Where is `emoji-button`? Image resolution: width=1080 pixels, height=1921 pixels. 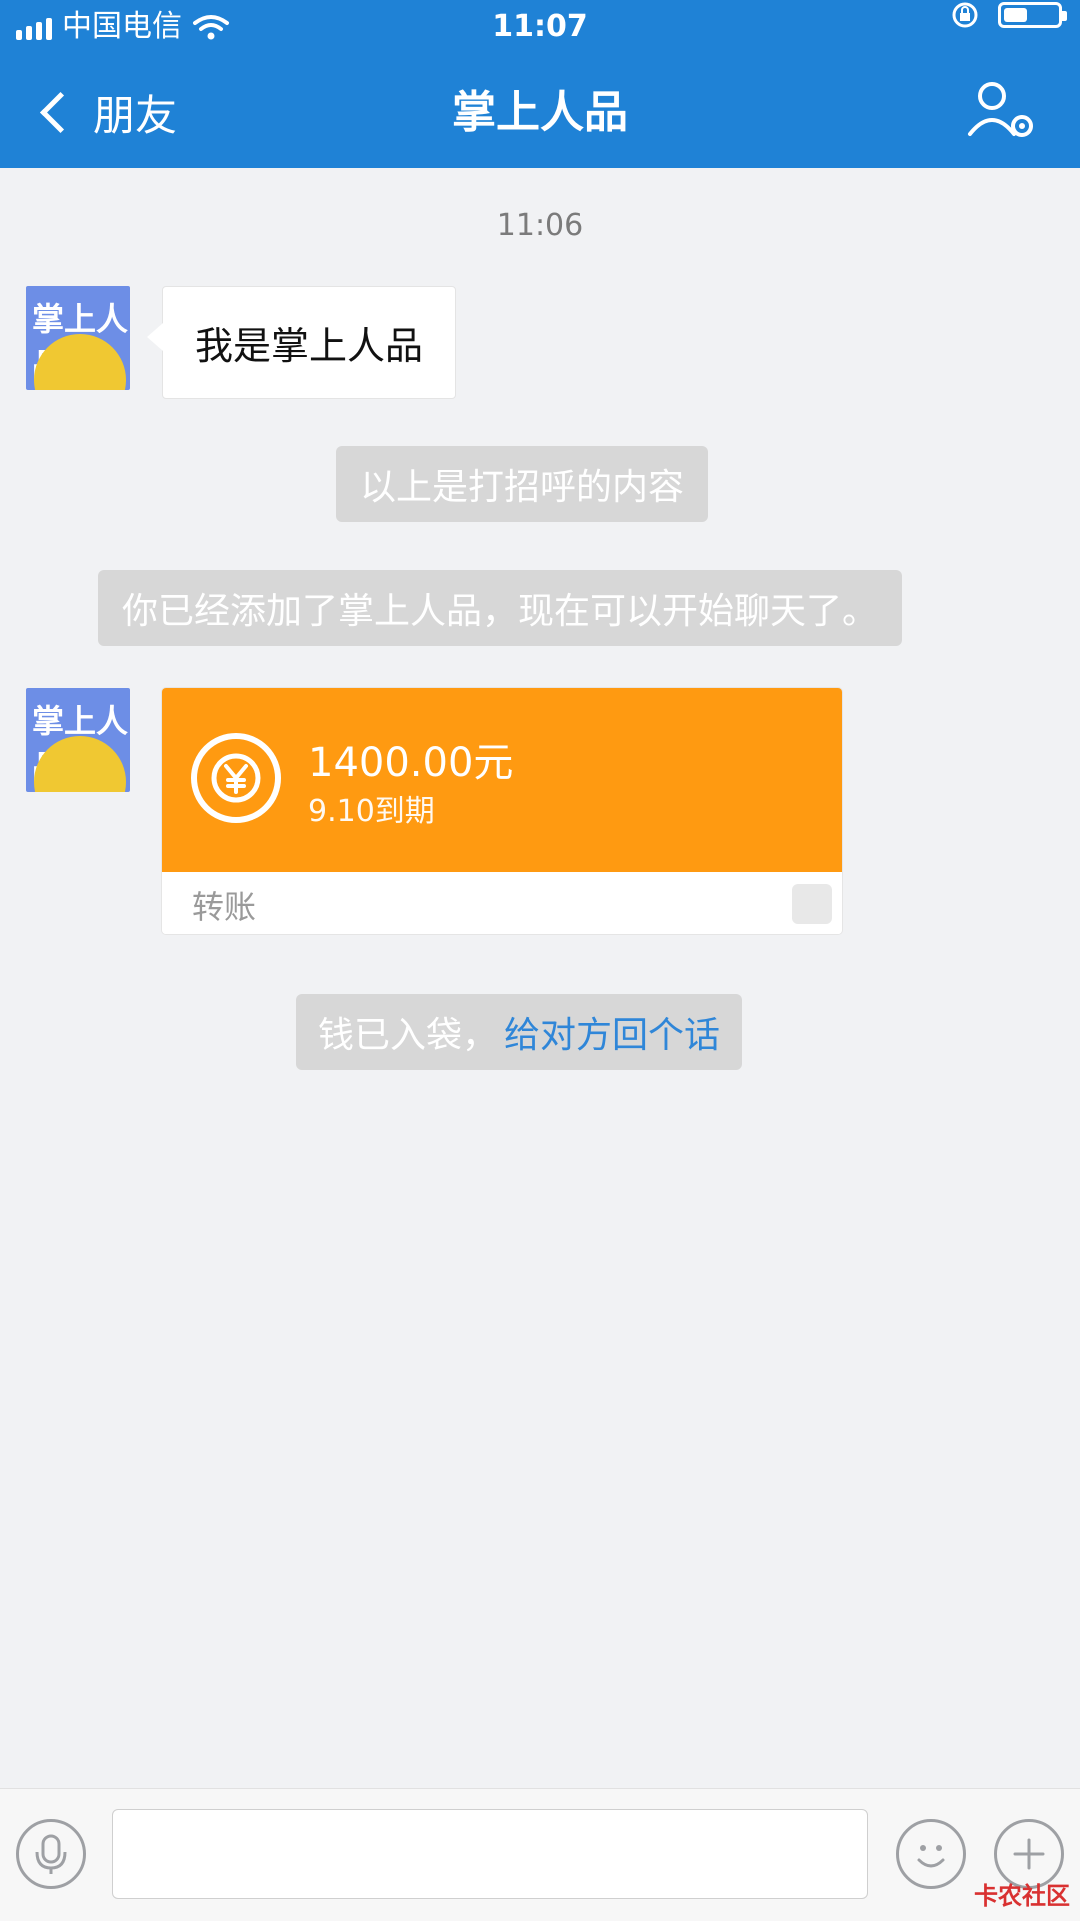
emoji-button is located at coordinates (931, 1854).